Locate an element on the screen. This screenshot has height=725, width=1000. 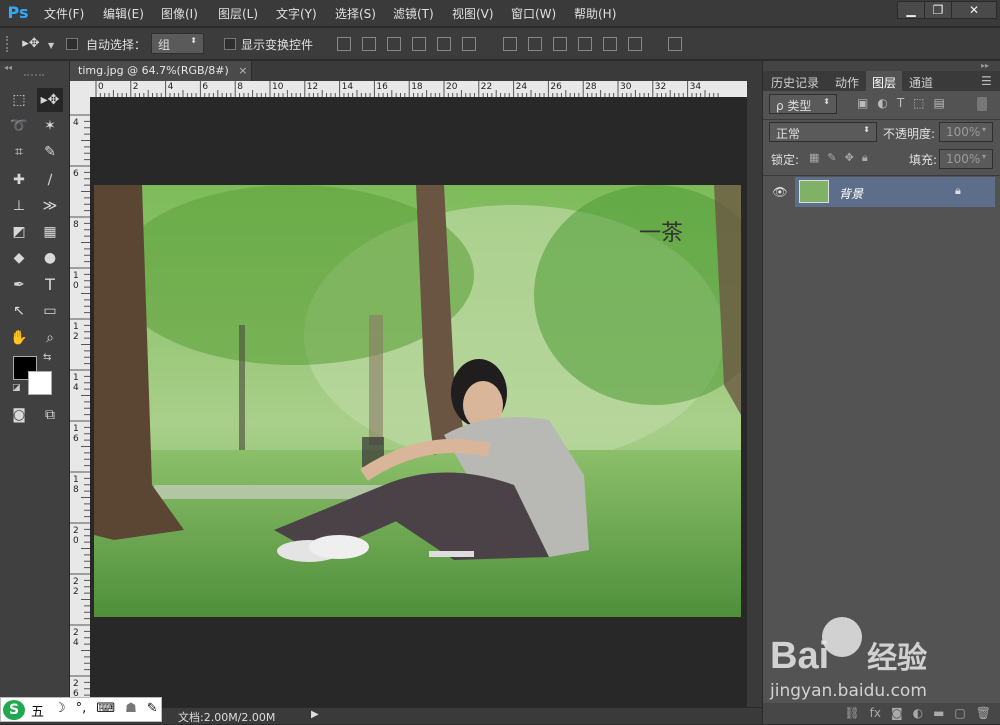
tab-actions: 动作 is located at coordinates (847, 81).